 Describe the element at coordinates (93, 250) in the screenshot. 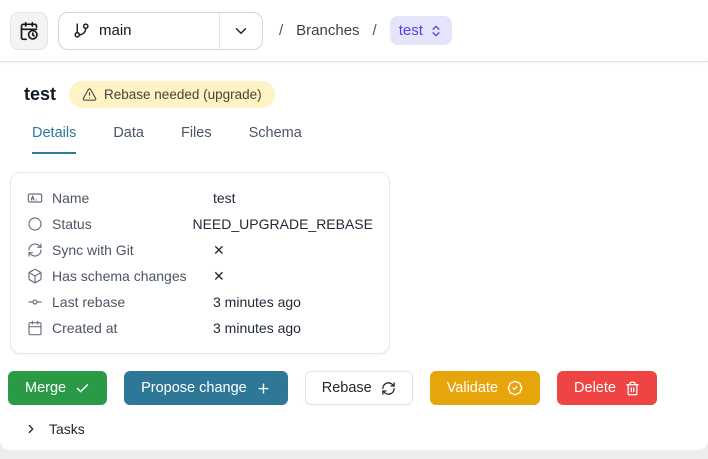

I see `detail-label: Sync with Git` at that location.